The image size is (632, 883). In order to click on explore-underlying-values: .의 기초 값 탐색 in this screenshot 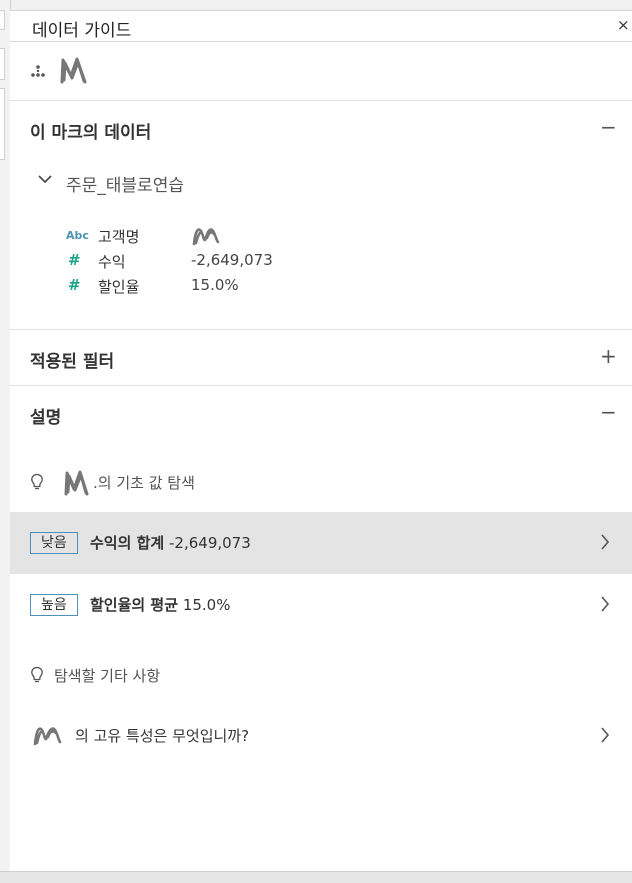, I will do `click(160, 486)`.